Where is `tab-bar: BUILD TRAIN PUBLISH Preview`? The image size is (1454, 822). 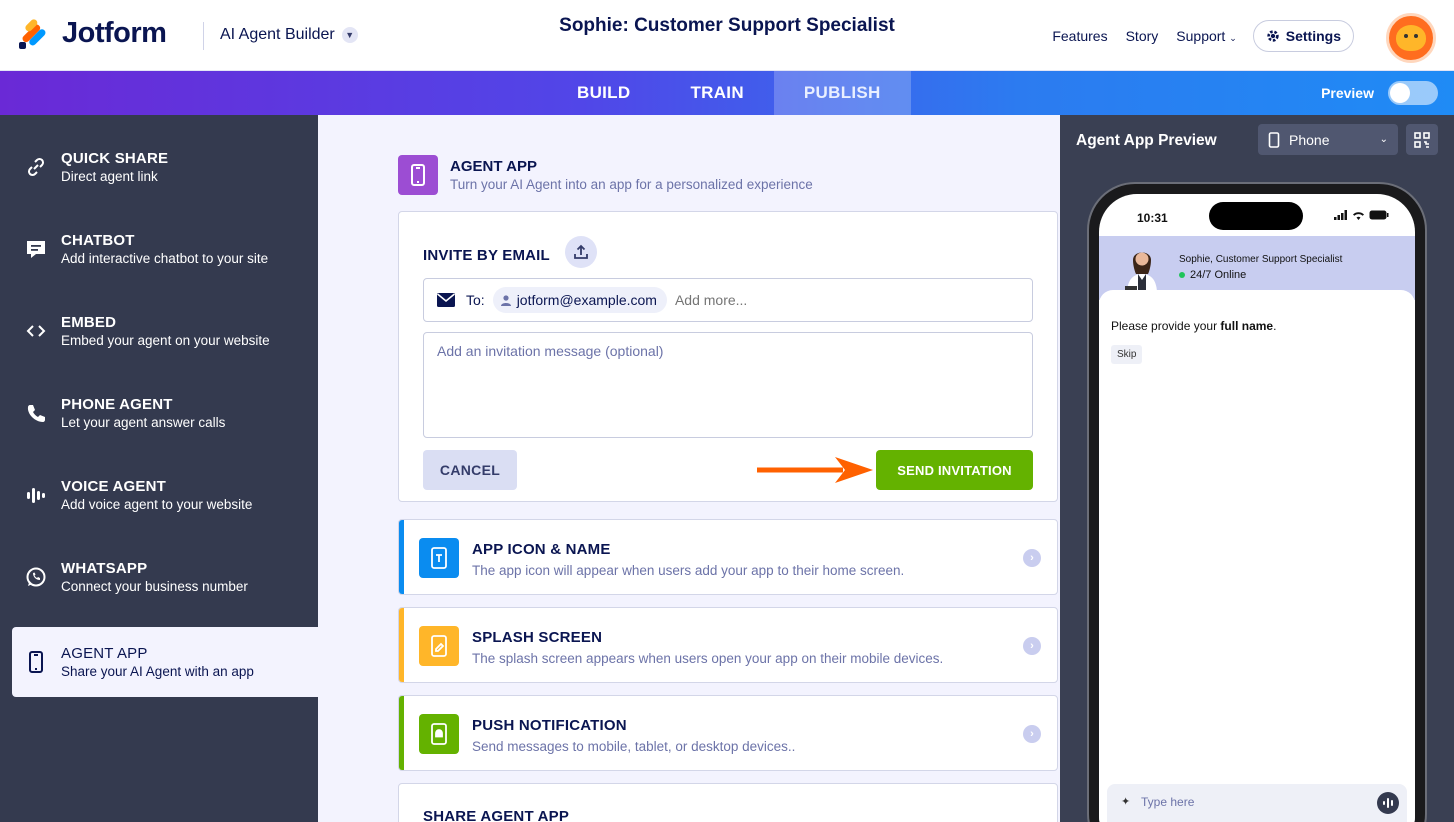
tab-bar: BUILD TRAIN PUBLISH Preview is located at coordinates (727, 93).